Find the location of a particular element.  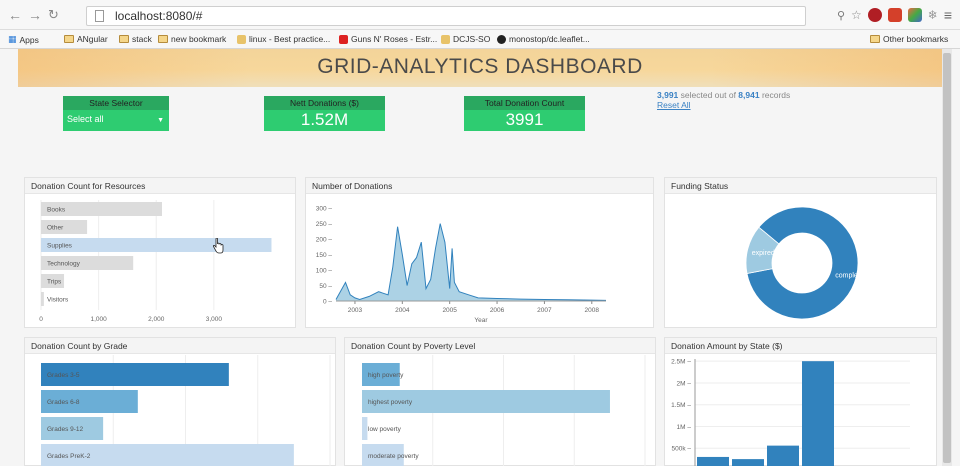

y-tick-label: 250 – is located at coordinates (324, 224).